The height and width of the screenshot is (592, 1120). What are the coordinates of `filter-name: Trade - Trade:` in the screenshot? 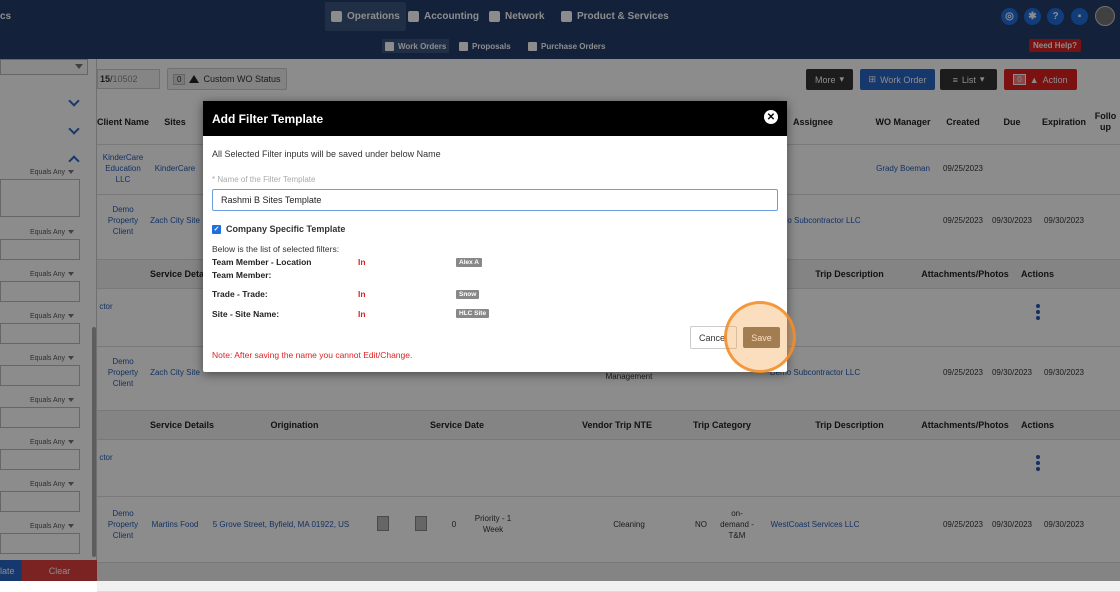 It's located at (240, 294).